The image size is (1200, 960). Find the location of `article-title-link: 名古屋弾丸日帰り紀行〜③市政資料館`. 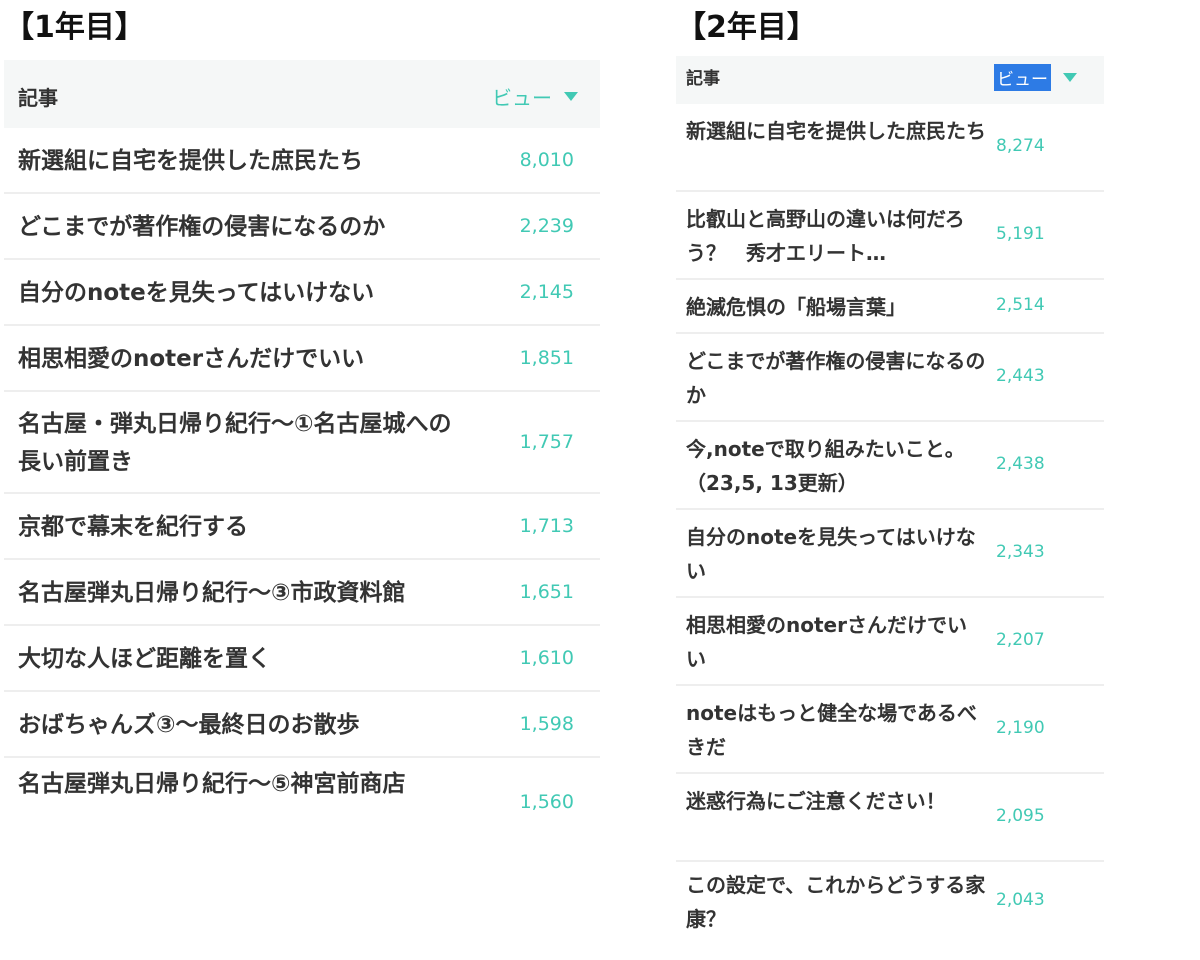

article-title-link: 名古屋弾丸日帰り紀行〜③市政資料館 is located at coordinates (238, 593).